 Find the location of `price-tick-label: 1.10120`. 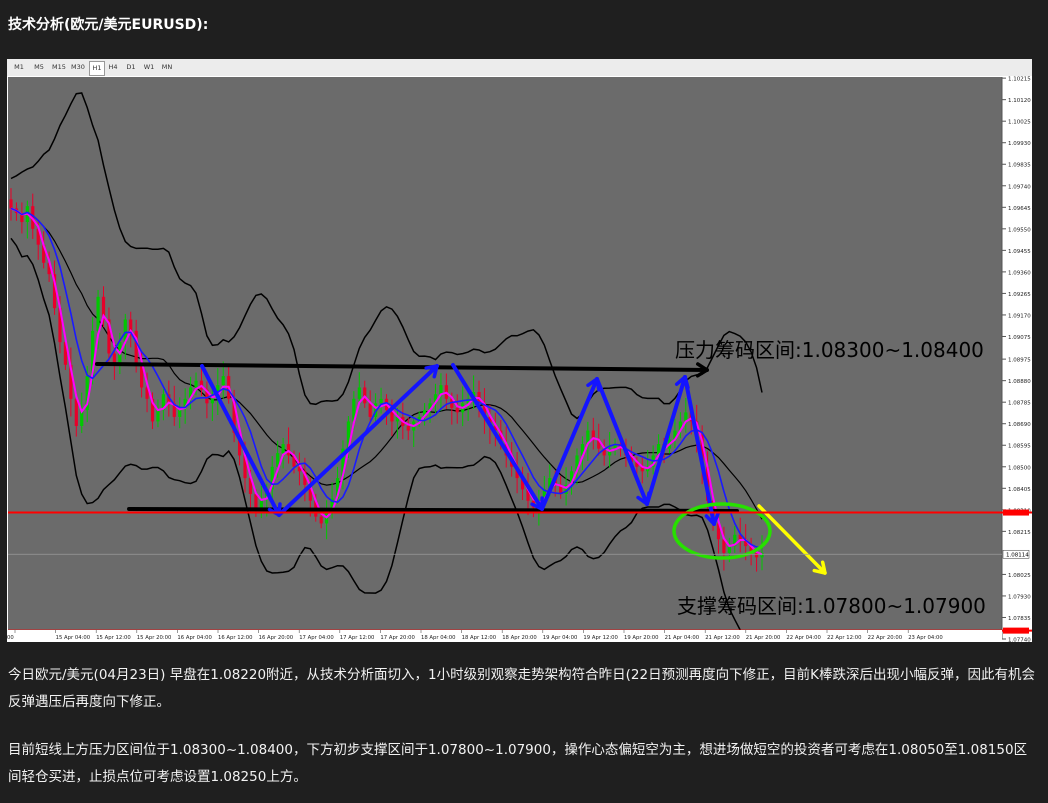

price-tick-label: 1.10120 is located at coordinates (1019, 101).